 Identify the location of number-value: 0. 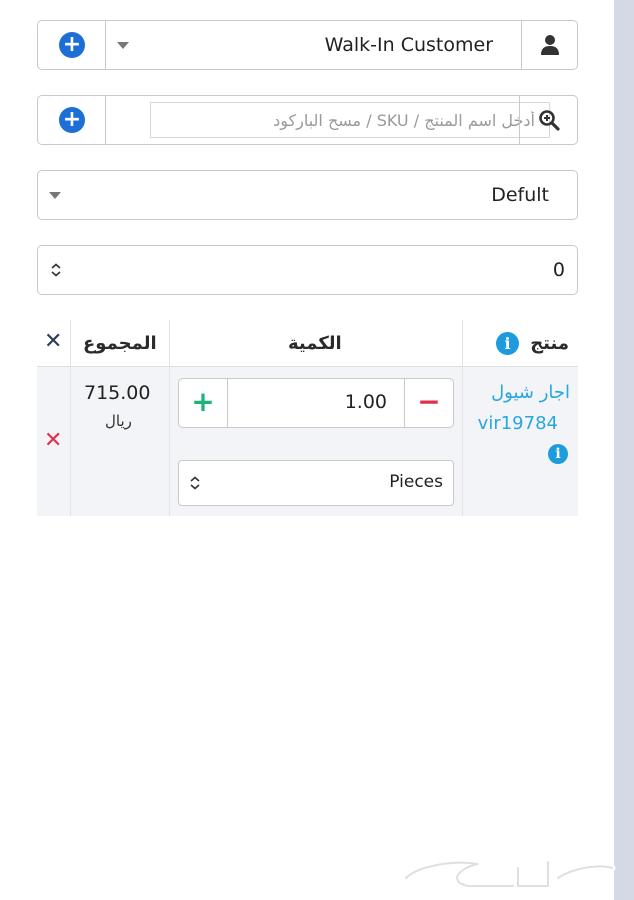
(558, 270).